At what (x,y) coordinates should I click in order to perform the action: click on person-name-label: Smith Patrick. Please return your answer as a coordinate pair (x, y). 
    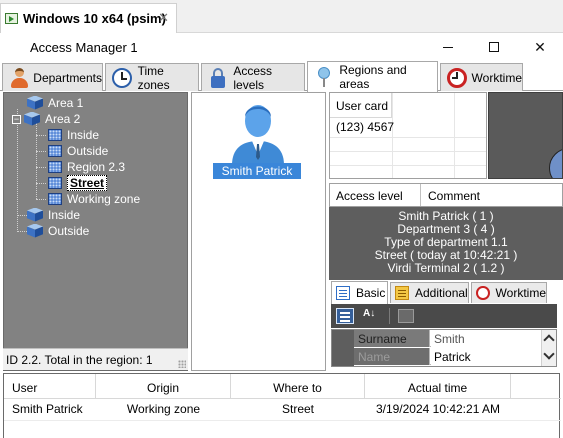
    Looking at the image, I should click on (257, 171).